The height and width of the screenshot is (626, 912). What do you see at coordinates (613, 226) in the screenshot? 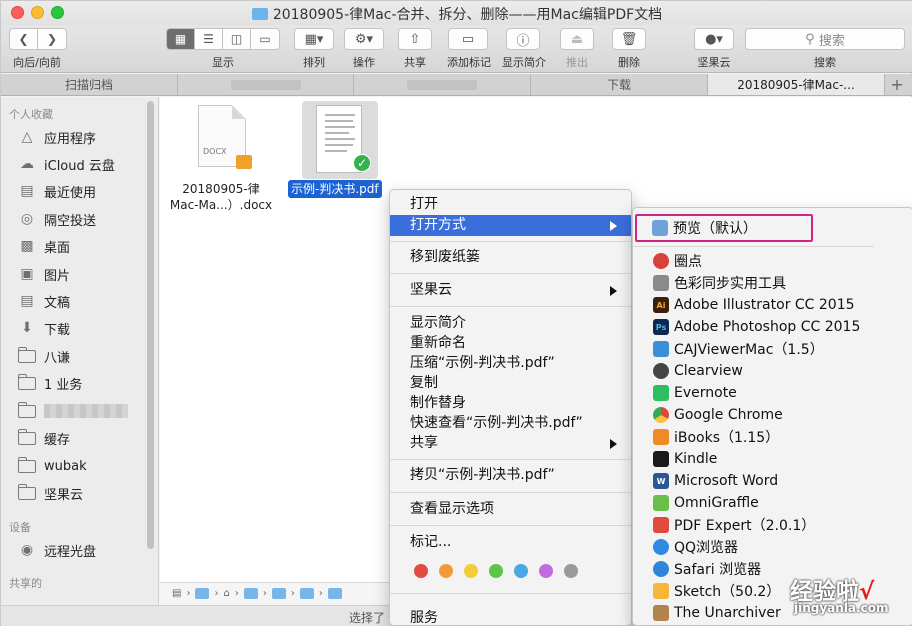
I see `submenu-arrow-icon` at bounding box center [613, 226].